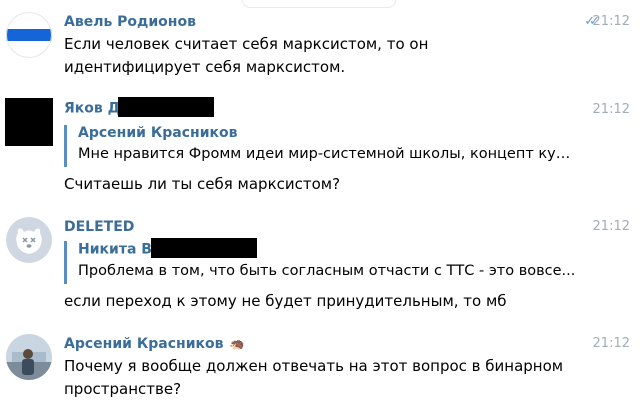 The width and height of the screenshot is (640, 412). Describe the element at coordinates (99, 227) in the screenshot. I see `author-name: DELETED` at that location.